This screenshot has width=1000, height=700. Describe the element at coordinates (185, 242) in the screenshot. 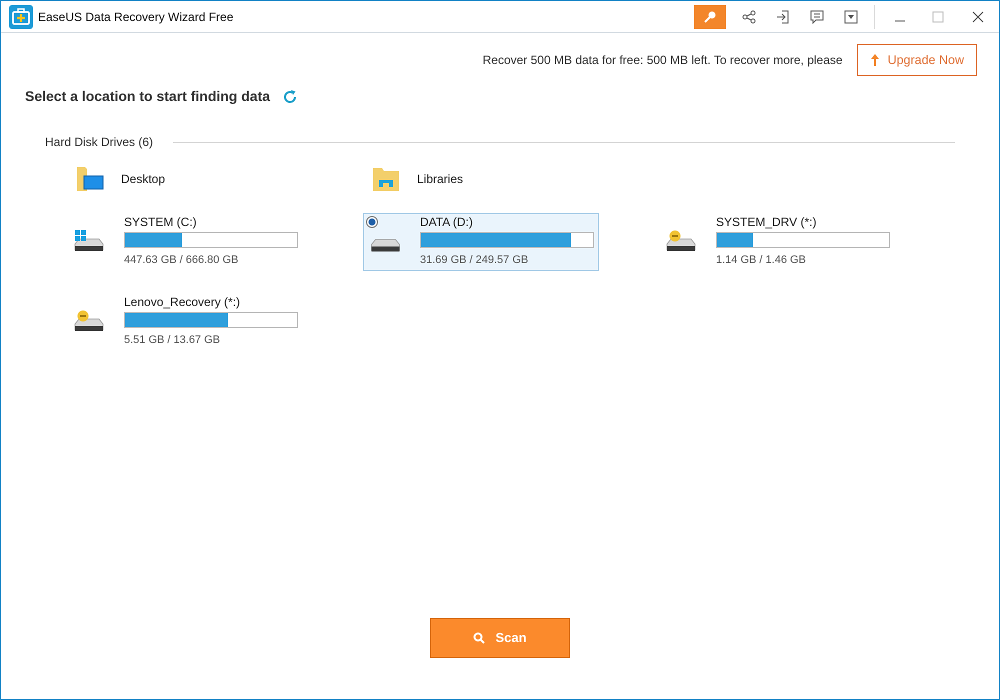

I see `drive-item: SYSTEM (C:) 447.63 GB / 666.80 GB` at that location.